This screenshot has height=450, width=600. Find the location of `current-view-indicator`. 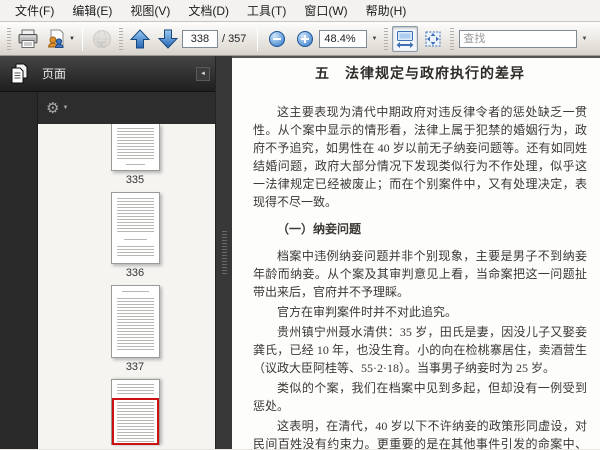

current-view-indicator is located at coordinates (135, 421).